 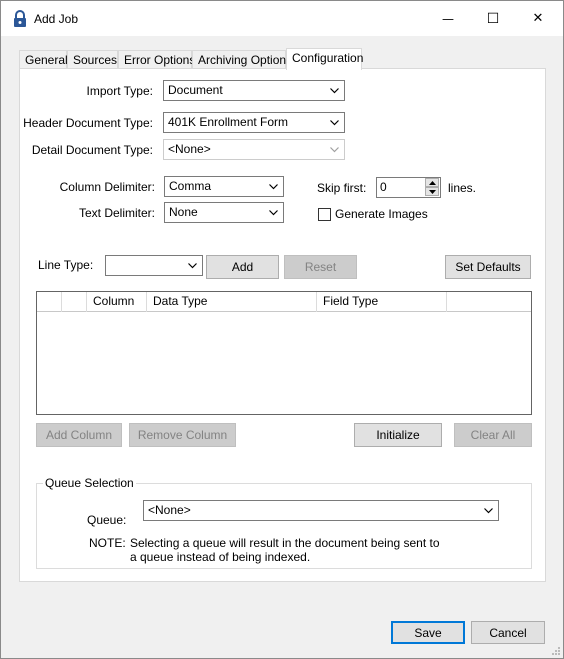 I want to click on spin-down-icon, so click(x=432, y=191).